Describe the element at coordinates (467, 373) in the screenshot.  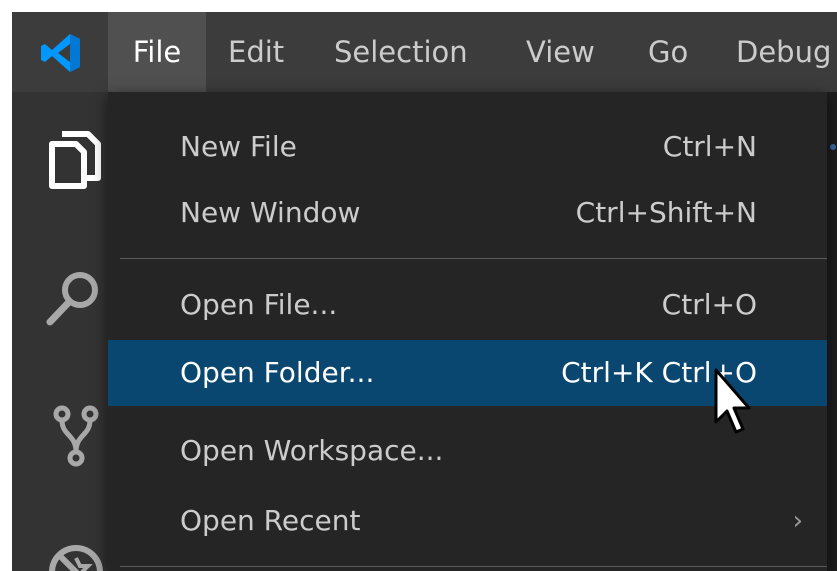
I see `menu-item-open-folder: Open Folder... Ctrl+K Ctrl+O` at that location.